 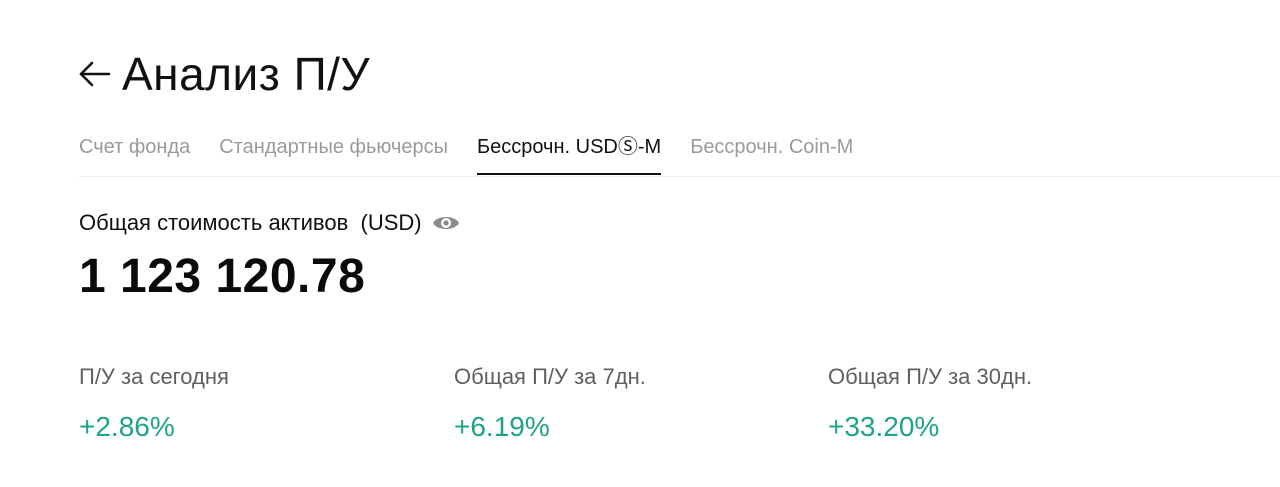 What do you see at coordinates (502, 426) in the screenshot?
I see `stat-value: +6.19%` at bounding box center [502, 426].